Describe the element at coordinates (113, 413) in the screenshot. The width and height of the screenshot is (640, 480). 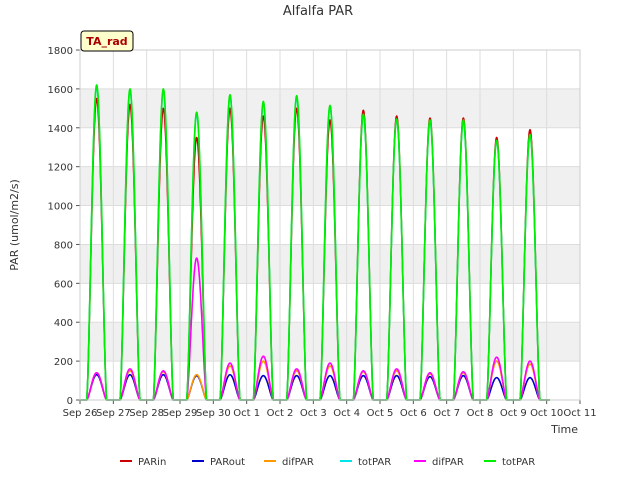
I see `x-tick-label: Sep 27` at that location.